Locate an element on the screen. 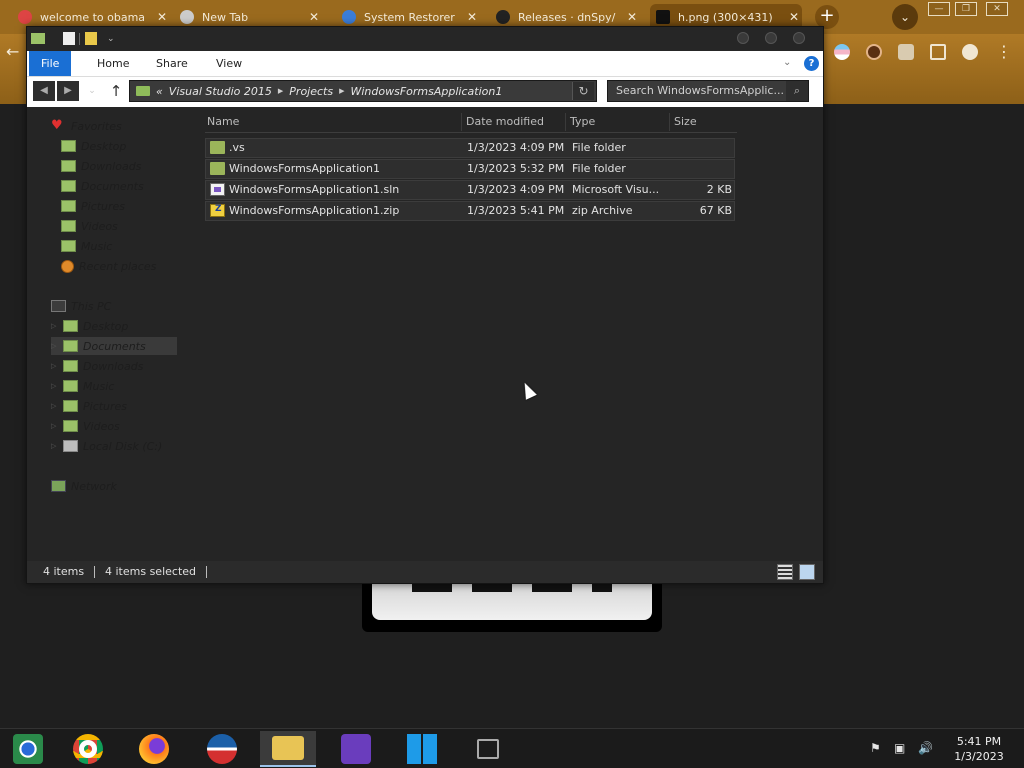 This screenshot has height=768, width=1024. nav-favorites: ♥ Favorites is located at coordinates (86, 126).